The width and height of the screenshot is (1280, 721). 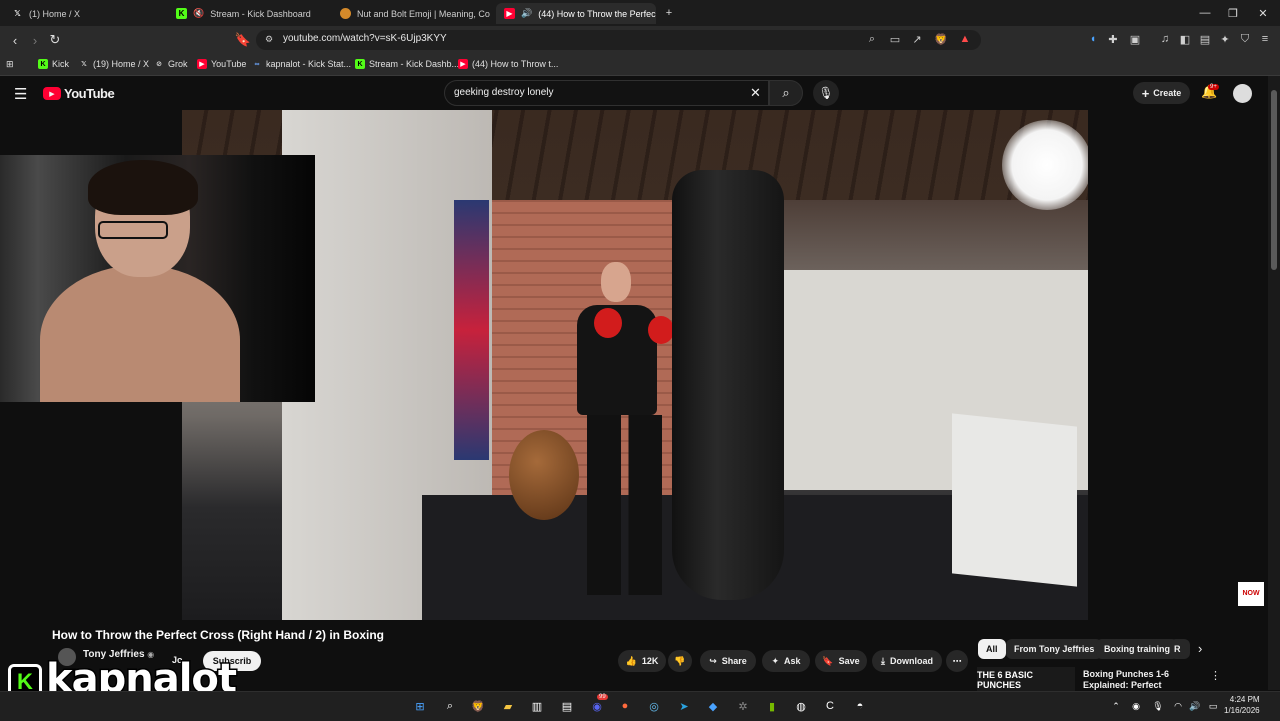 What do you see at coordinates (420, 706) in the screenshot?
I see `windows-start-icon: ⊞` at bounding box center [420, 706].